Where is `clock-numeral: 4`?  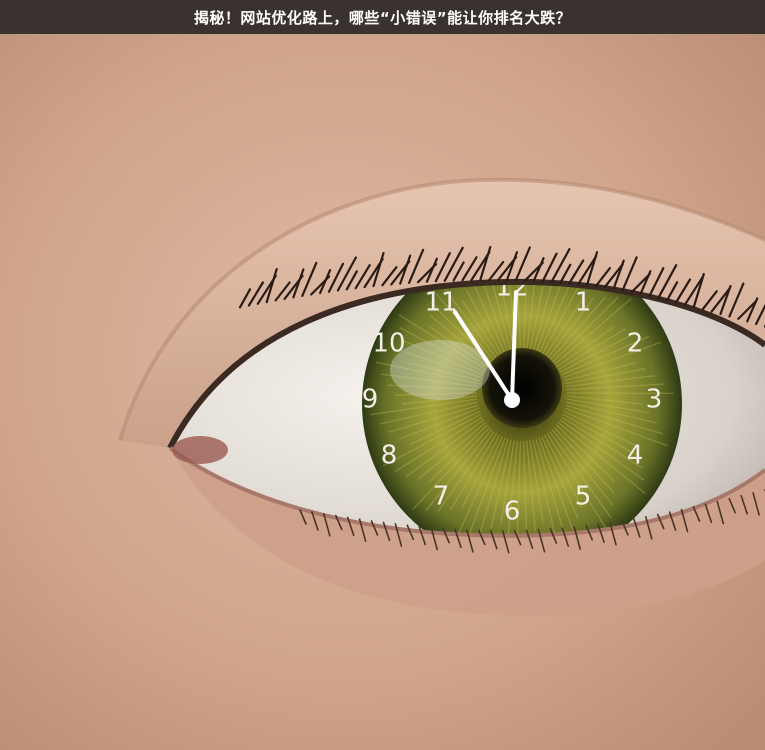
clock-numeral: 4 is located at coordinates (635, 456).